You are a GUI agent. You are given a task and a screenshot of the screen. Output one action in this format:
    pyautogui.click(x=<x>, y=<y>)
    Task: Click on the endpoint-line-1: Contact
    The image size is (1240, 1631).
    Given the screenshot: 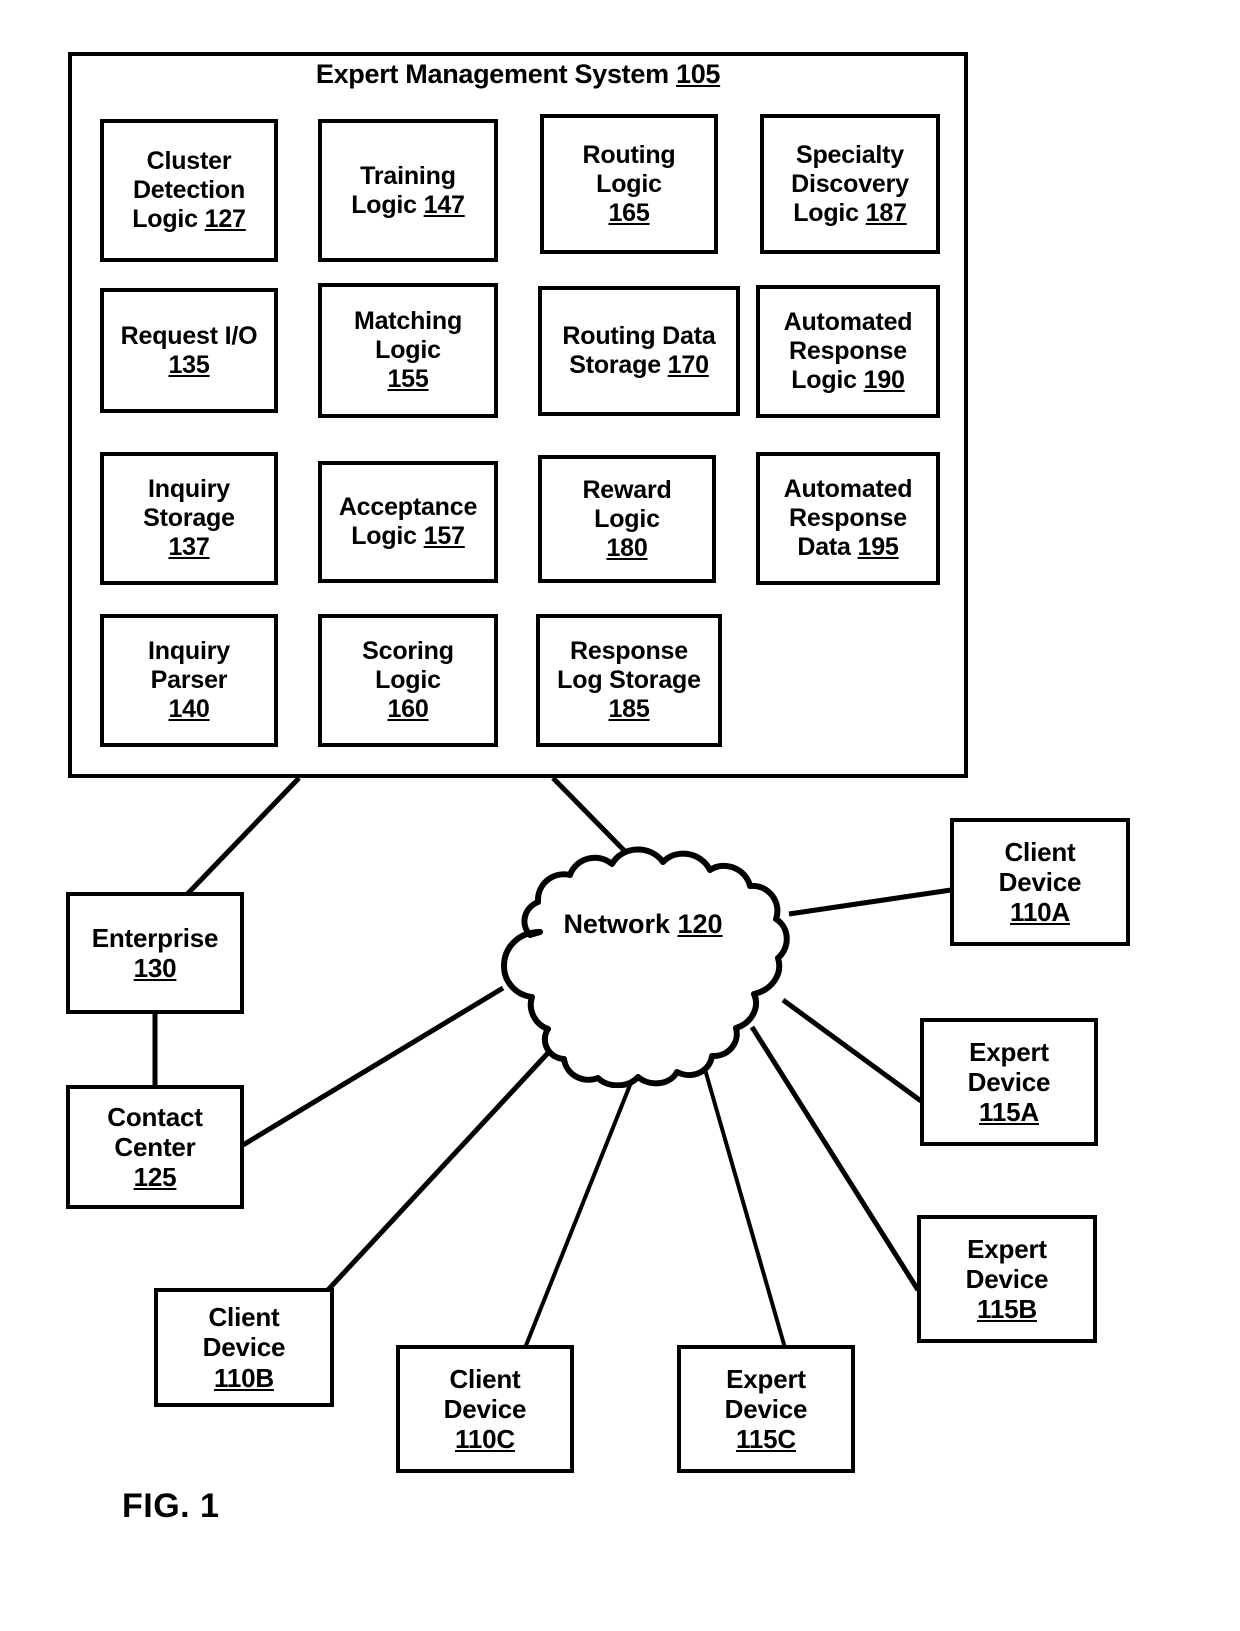 What is the action you would take?
    pyautogui.click(x=155, y=1116)
    